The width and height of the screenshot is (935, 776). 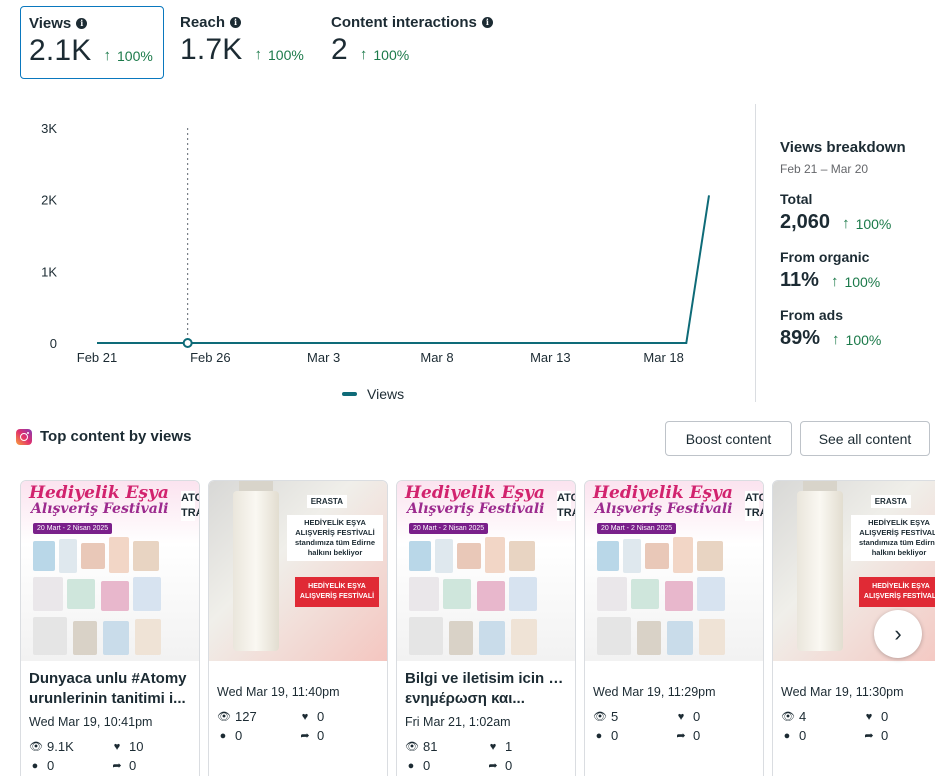 I want to click on breakdown-label: Total, so click(x=796, y=199).